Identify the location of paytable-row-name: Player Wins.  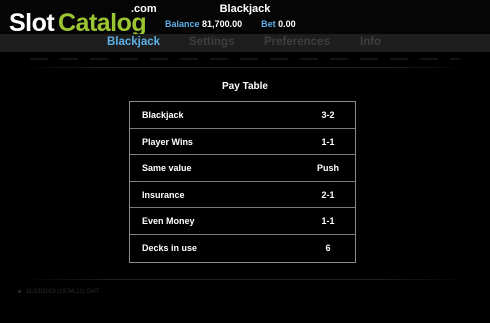
(167, 141).